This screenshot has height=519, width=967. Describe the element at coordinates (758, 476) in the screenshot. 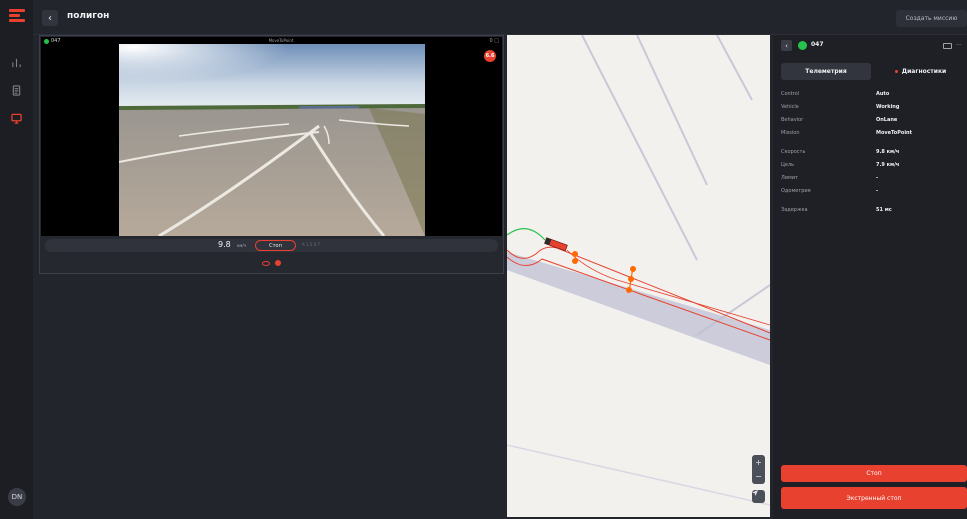

I see `zoom-out-button: −` at that location.